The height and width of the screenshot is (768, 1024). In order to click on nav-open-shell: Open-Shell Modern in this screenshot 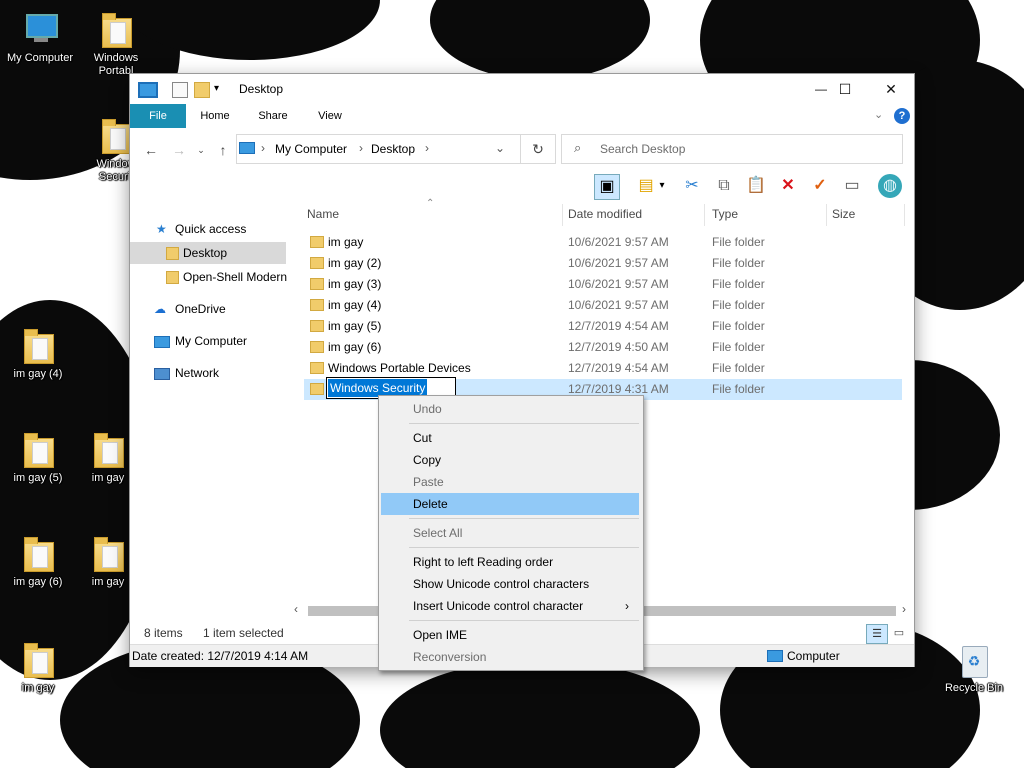, I will do `click(210, 277)`.